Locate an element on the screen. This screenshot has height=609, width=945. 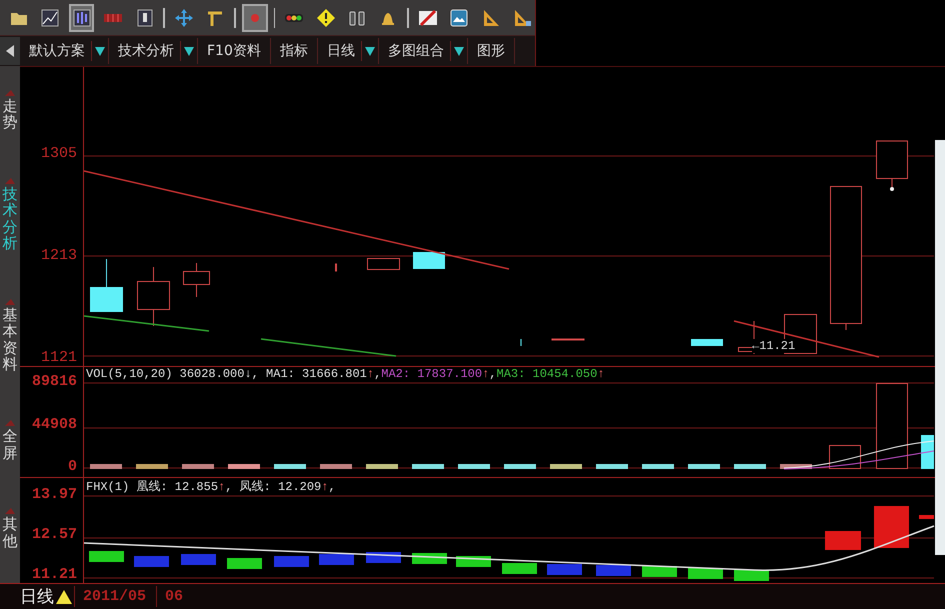
bell-icon is located at coordinates (388, 18).